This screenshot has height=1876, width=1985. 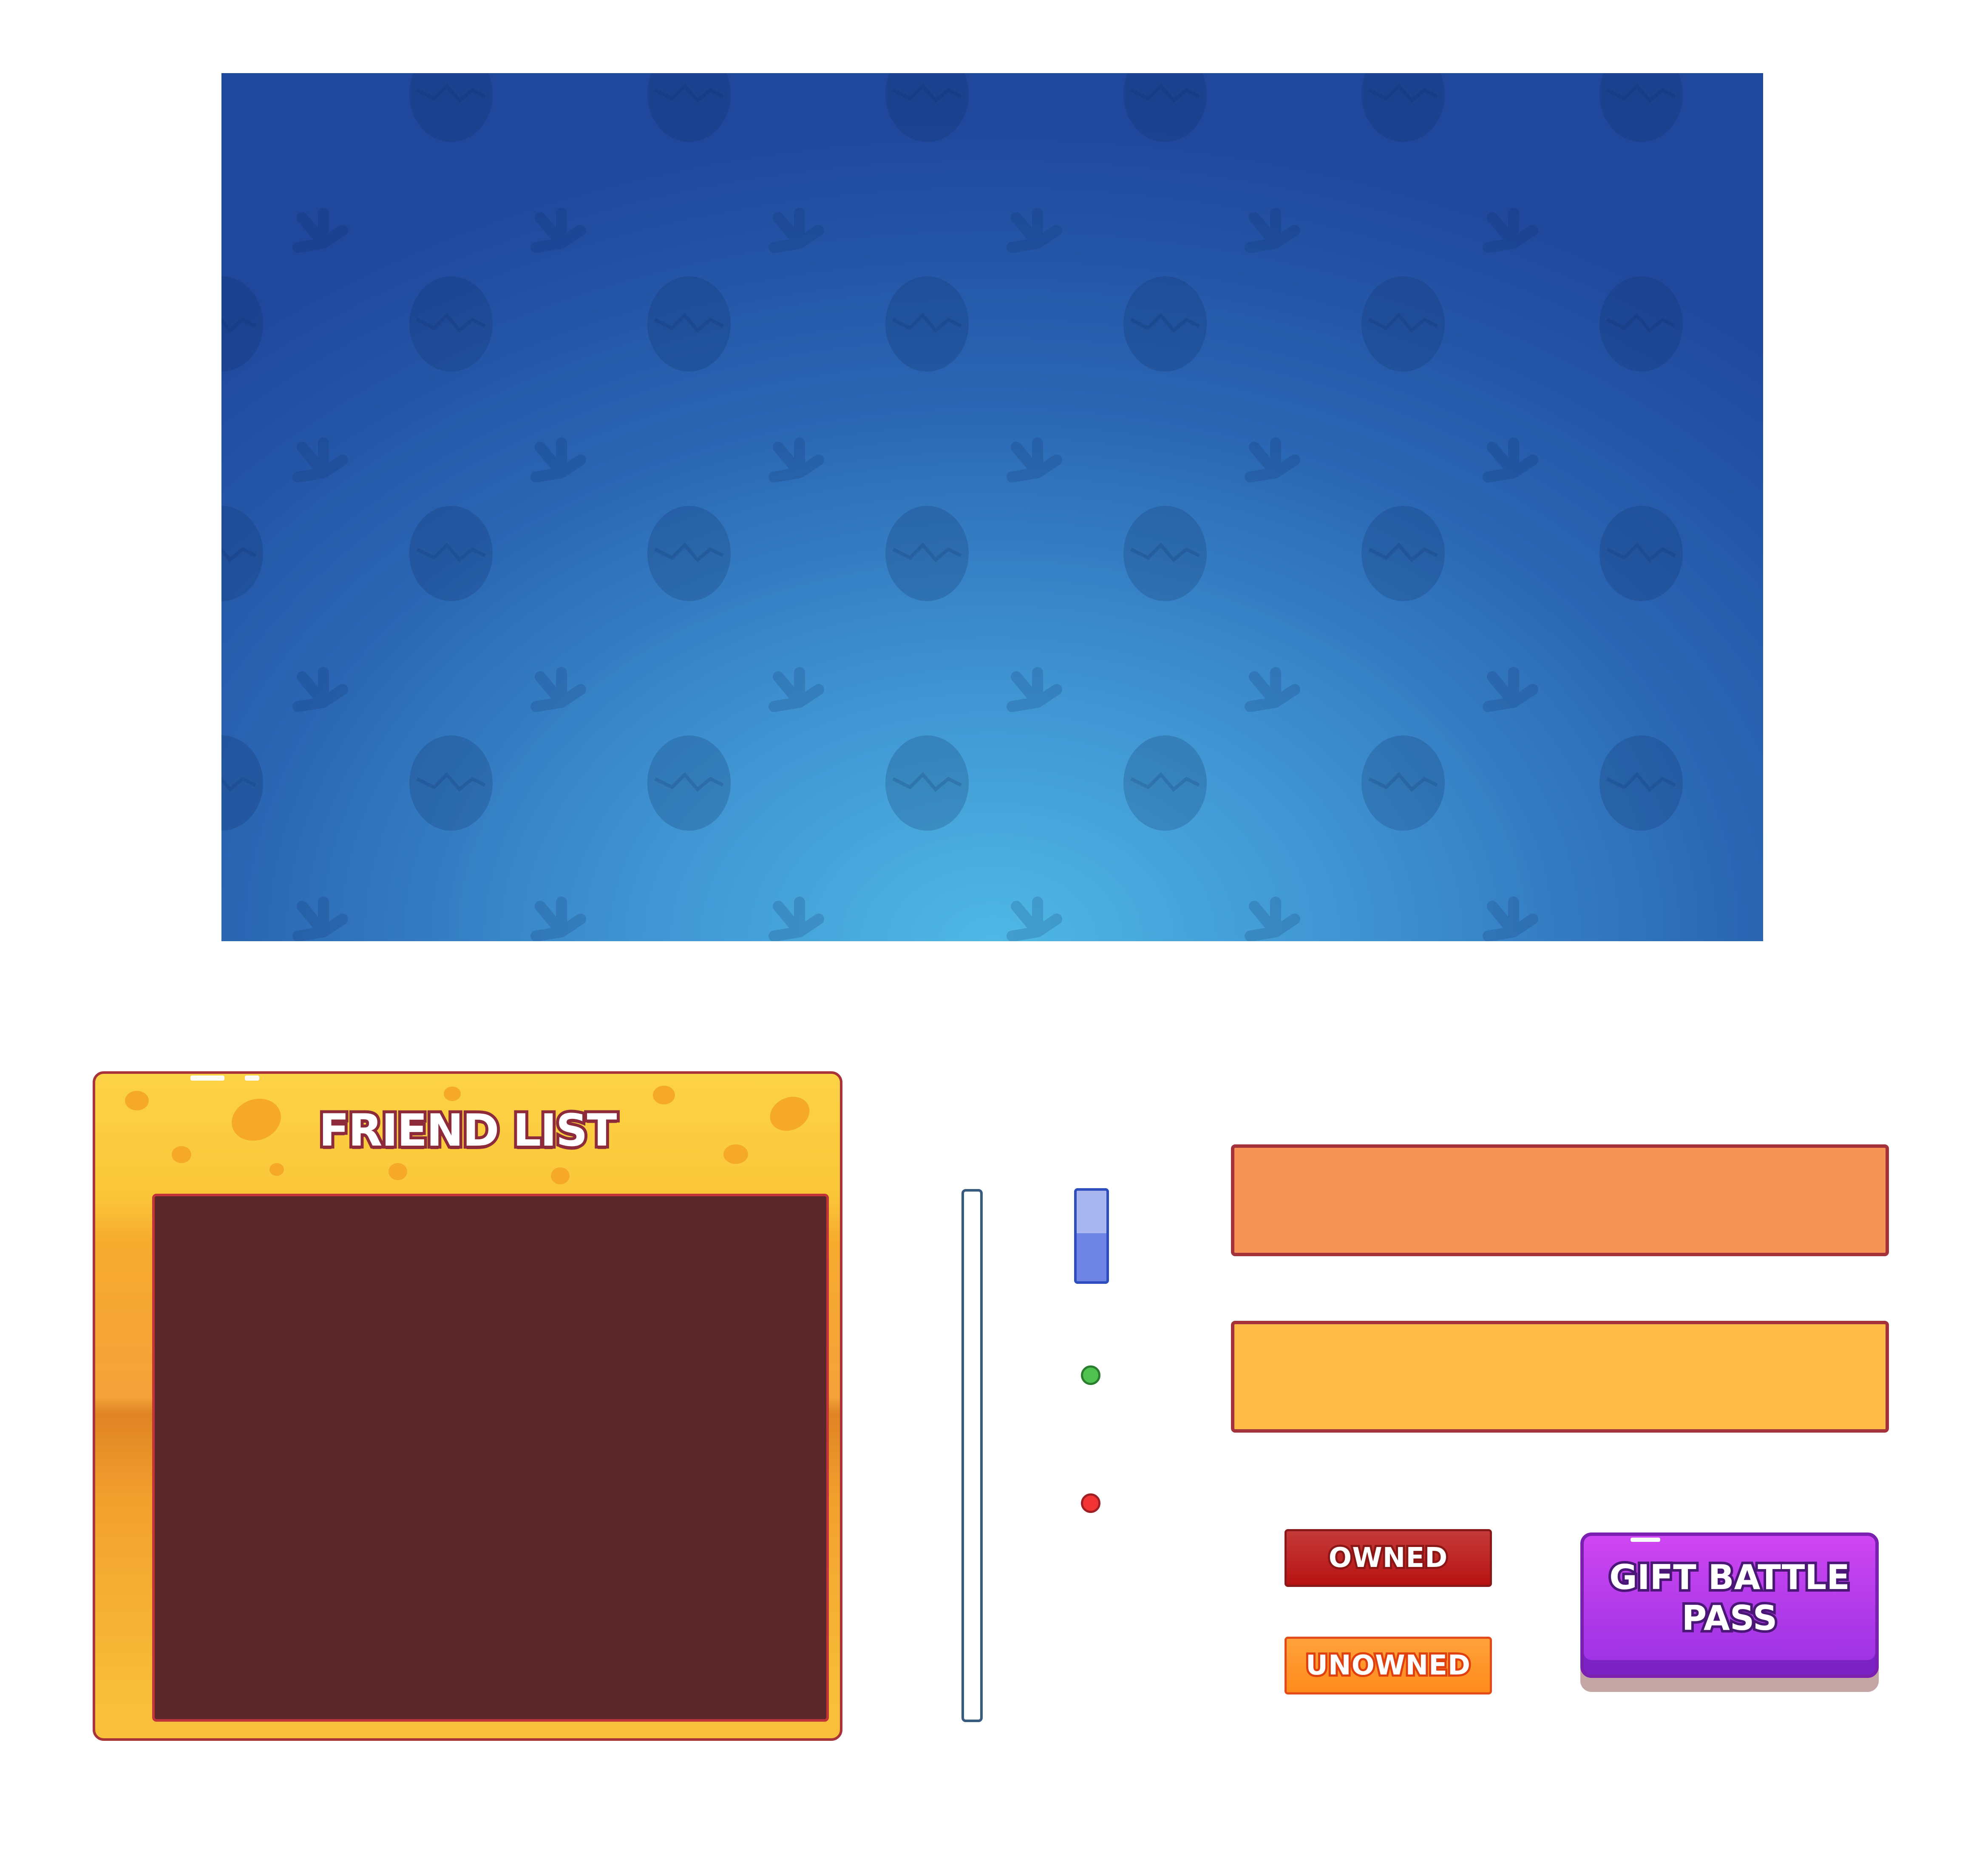 I want to click on unowned-label: UNOWNED, so click(x=1388, y=1665).